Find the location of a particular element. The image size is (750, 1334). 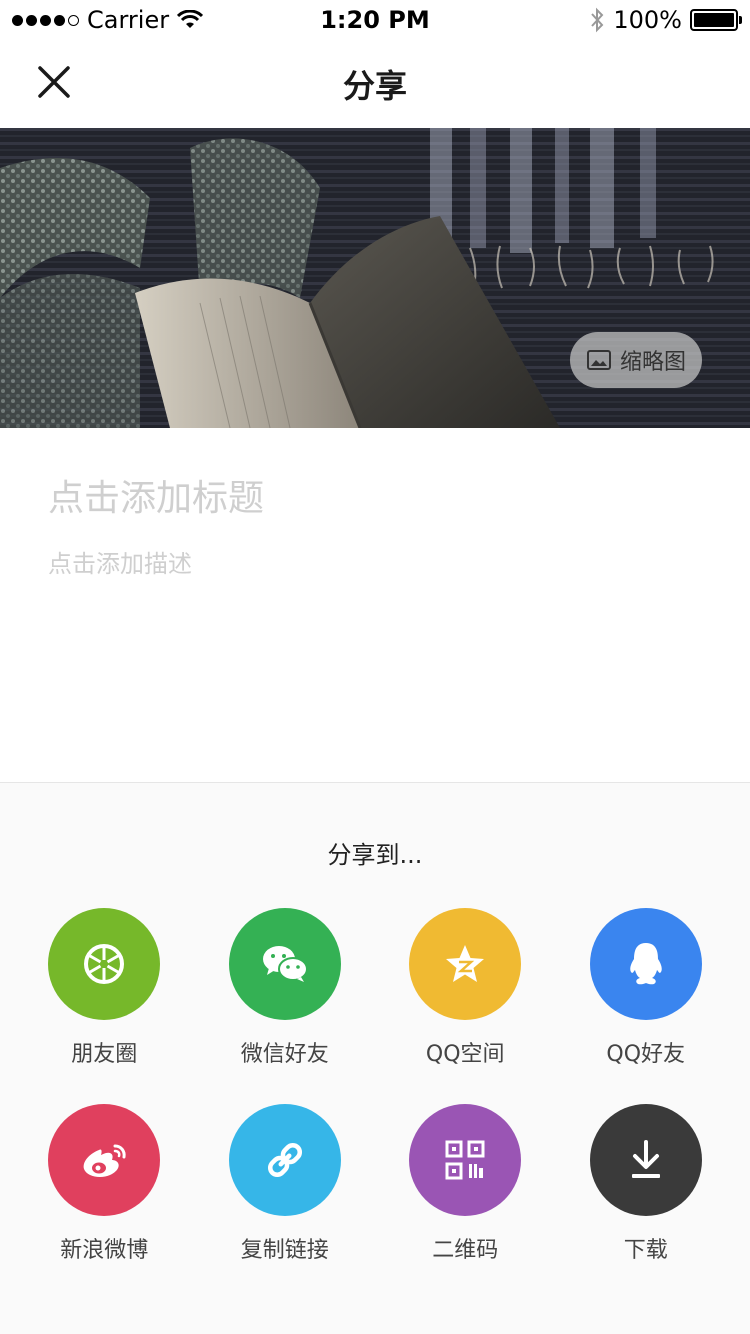

qrcode-icon is located at coordinates (465, 1160).